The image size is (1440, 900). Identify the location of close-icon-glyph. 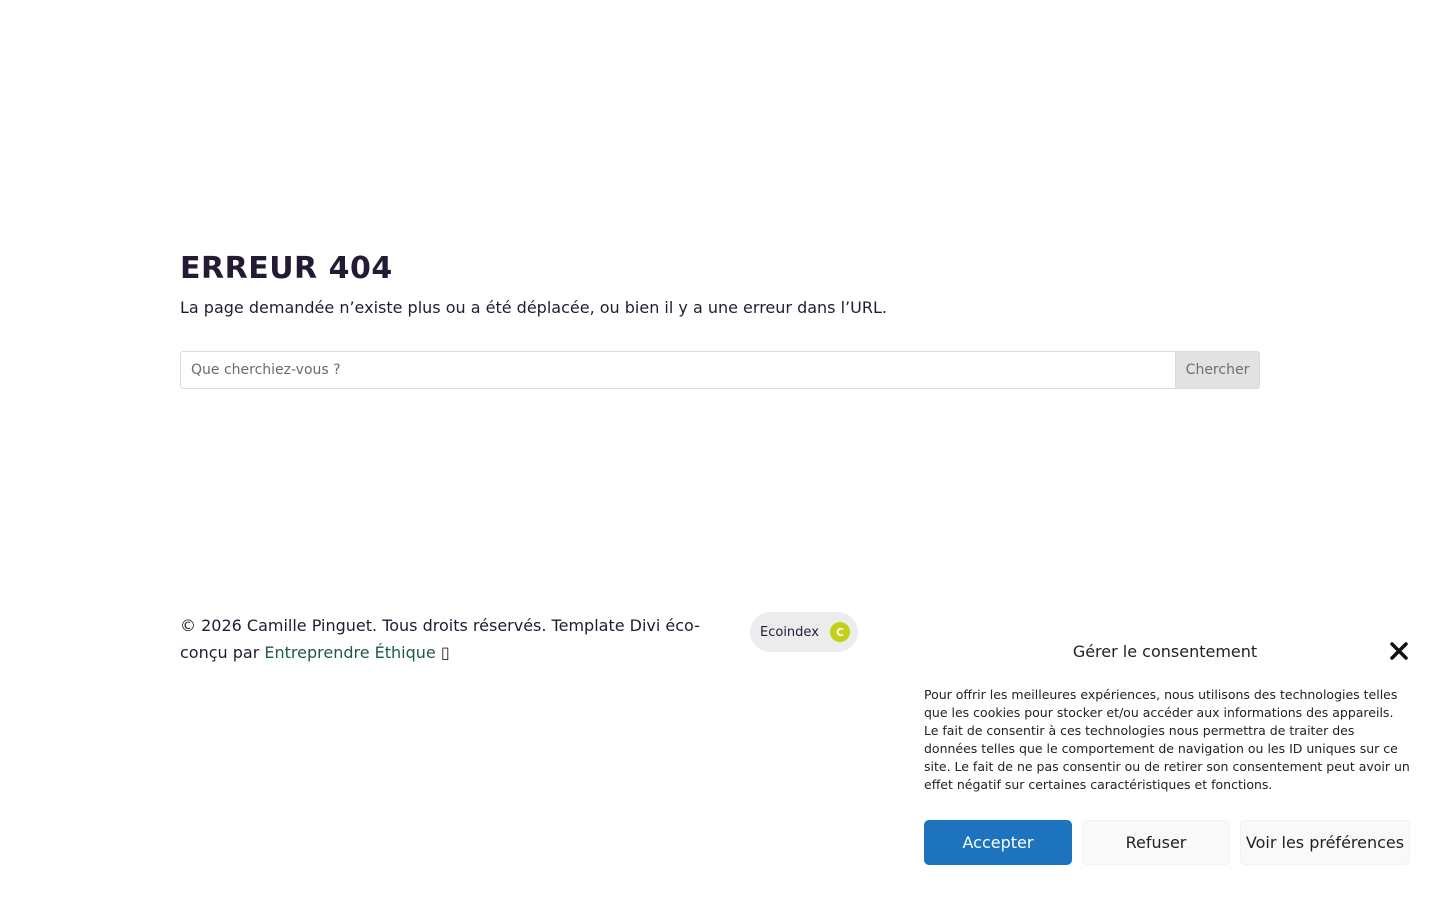
(1399, 651).